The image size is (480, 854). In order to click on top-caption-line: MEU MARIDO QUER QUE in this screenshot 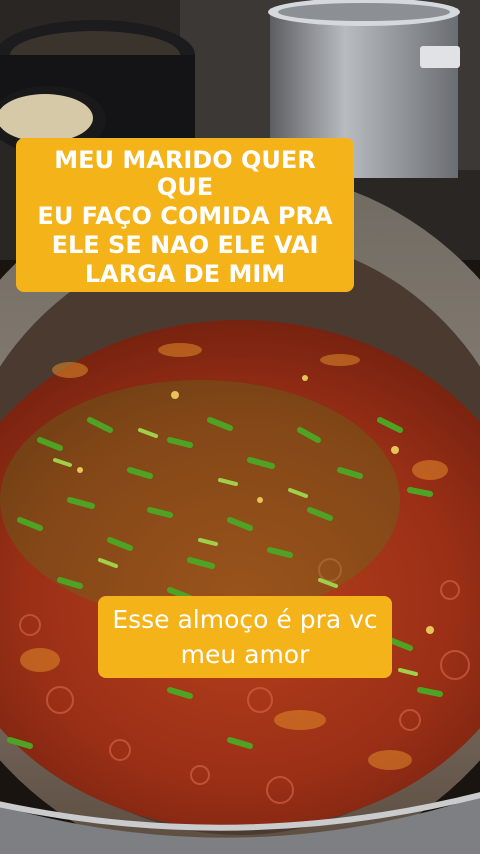, I will do `click(185, 173)`.